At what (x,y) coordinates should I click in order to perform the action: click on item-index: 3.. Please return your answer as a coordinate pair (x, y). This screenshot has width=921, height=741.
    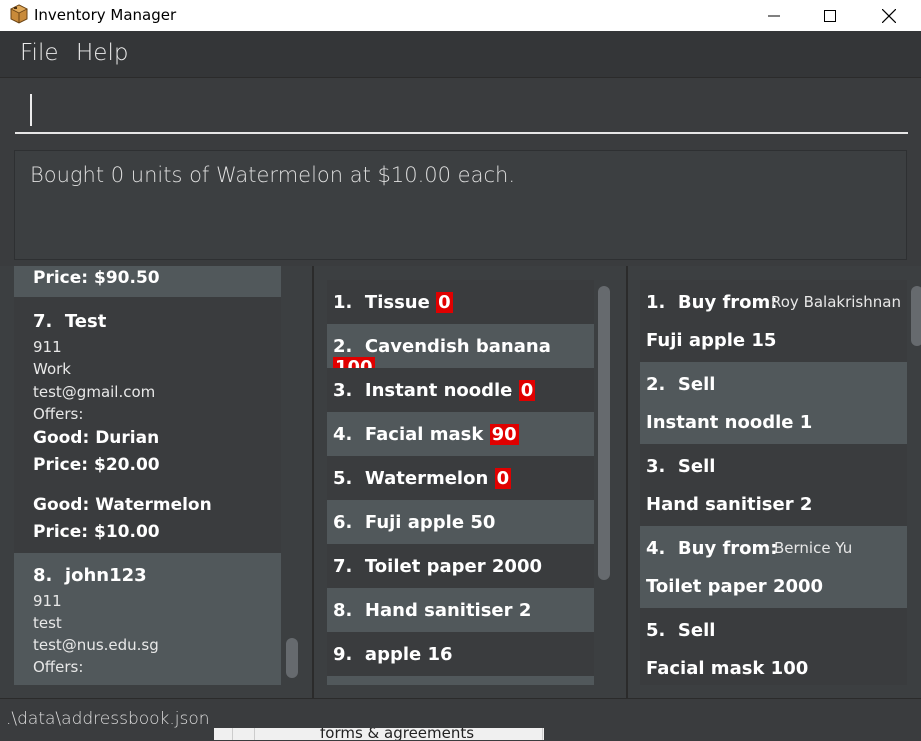
    Looking at the image, I should click on (343, 390).